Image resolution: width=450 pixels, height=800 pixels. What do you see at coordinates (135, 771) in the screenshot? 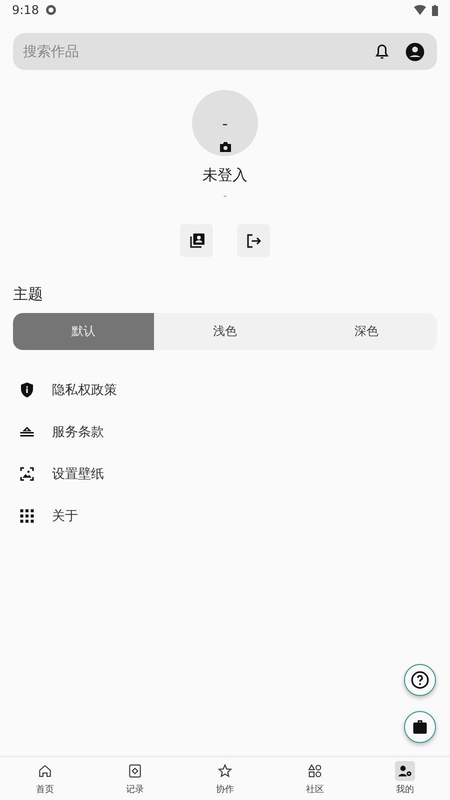
I see `note-icon` at bounding box center [135, 771].